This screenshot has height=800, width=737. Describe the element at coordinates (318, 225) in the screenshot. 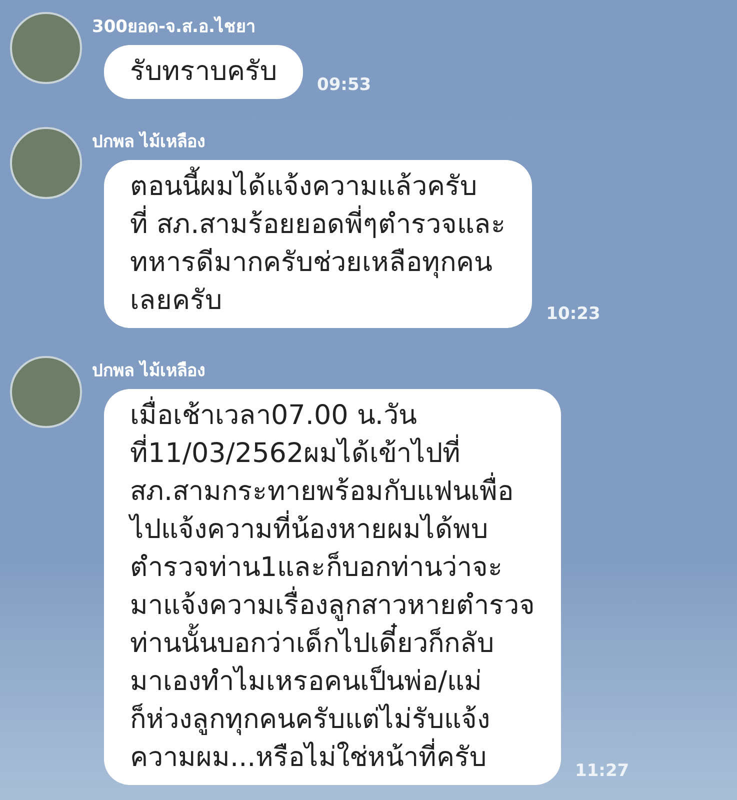

I see `message-text: ที่ สภ.สามร้อยยอดพี่ๆตำรวจและ` at that location.